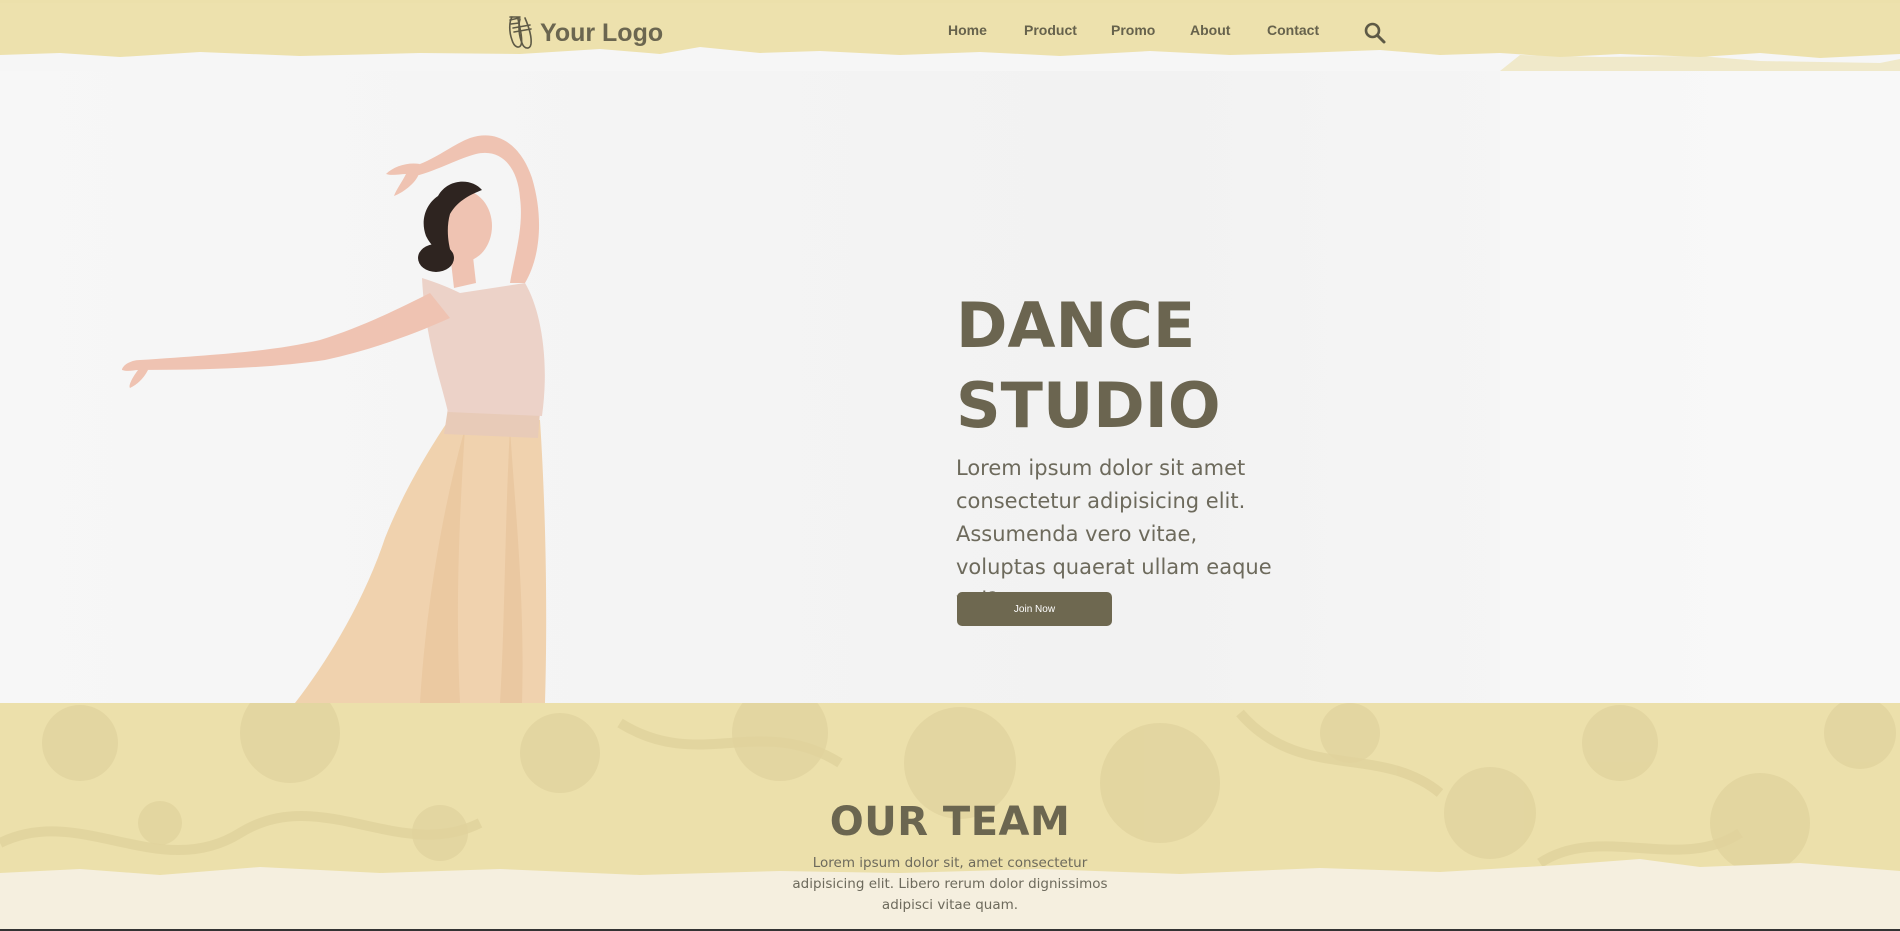 The height and width of the screenshot is (931, 1900). I want to click on nav-product: Product, so click(1050, 30).